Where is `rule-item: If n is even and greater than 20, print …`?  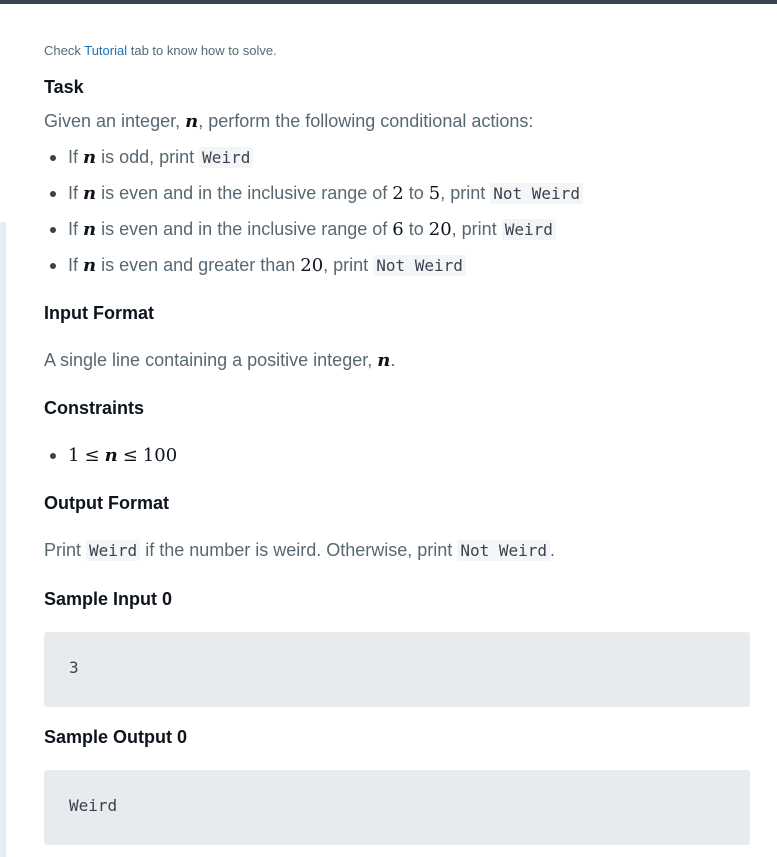 rule-item: If n is even and greater than 20, print … is located at coordinates (313, 270).